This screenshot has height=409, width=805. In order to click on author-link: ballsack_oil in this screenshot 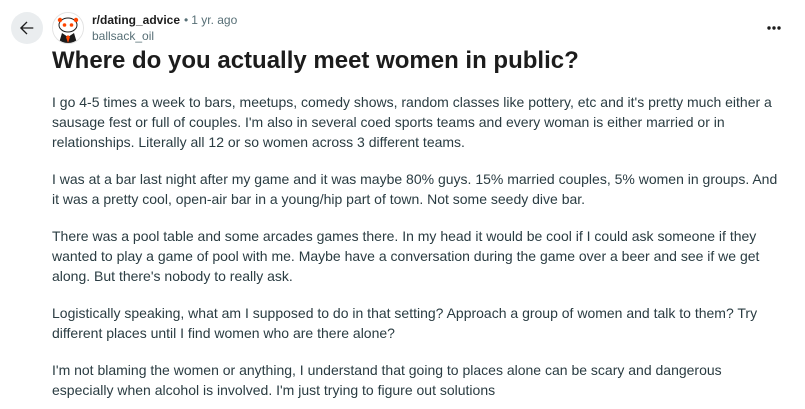, I will do `click(164, 36)`.